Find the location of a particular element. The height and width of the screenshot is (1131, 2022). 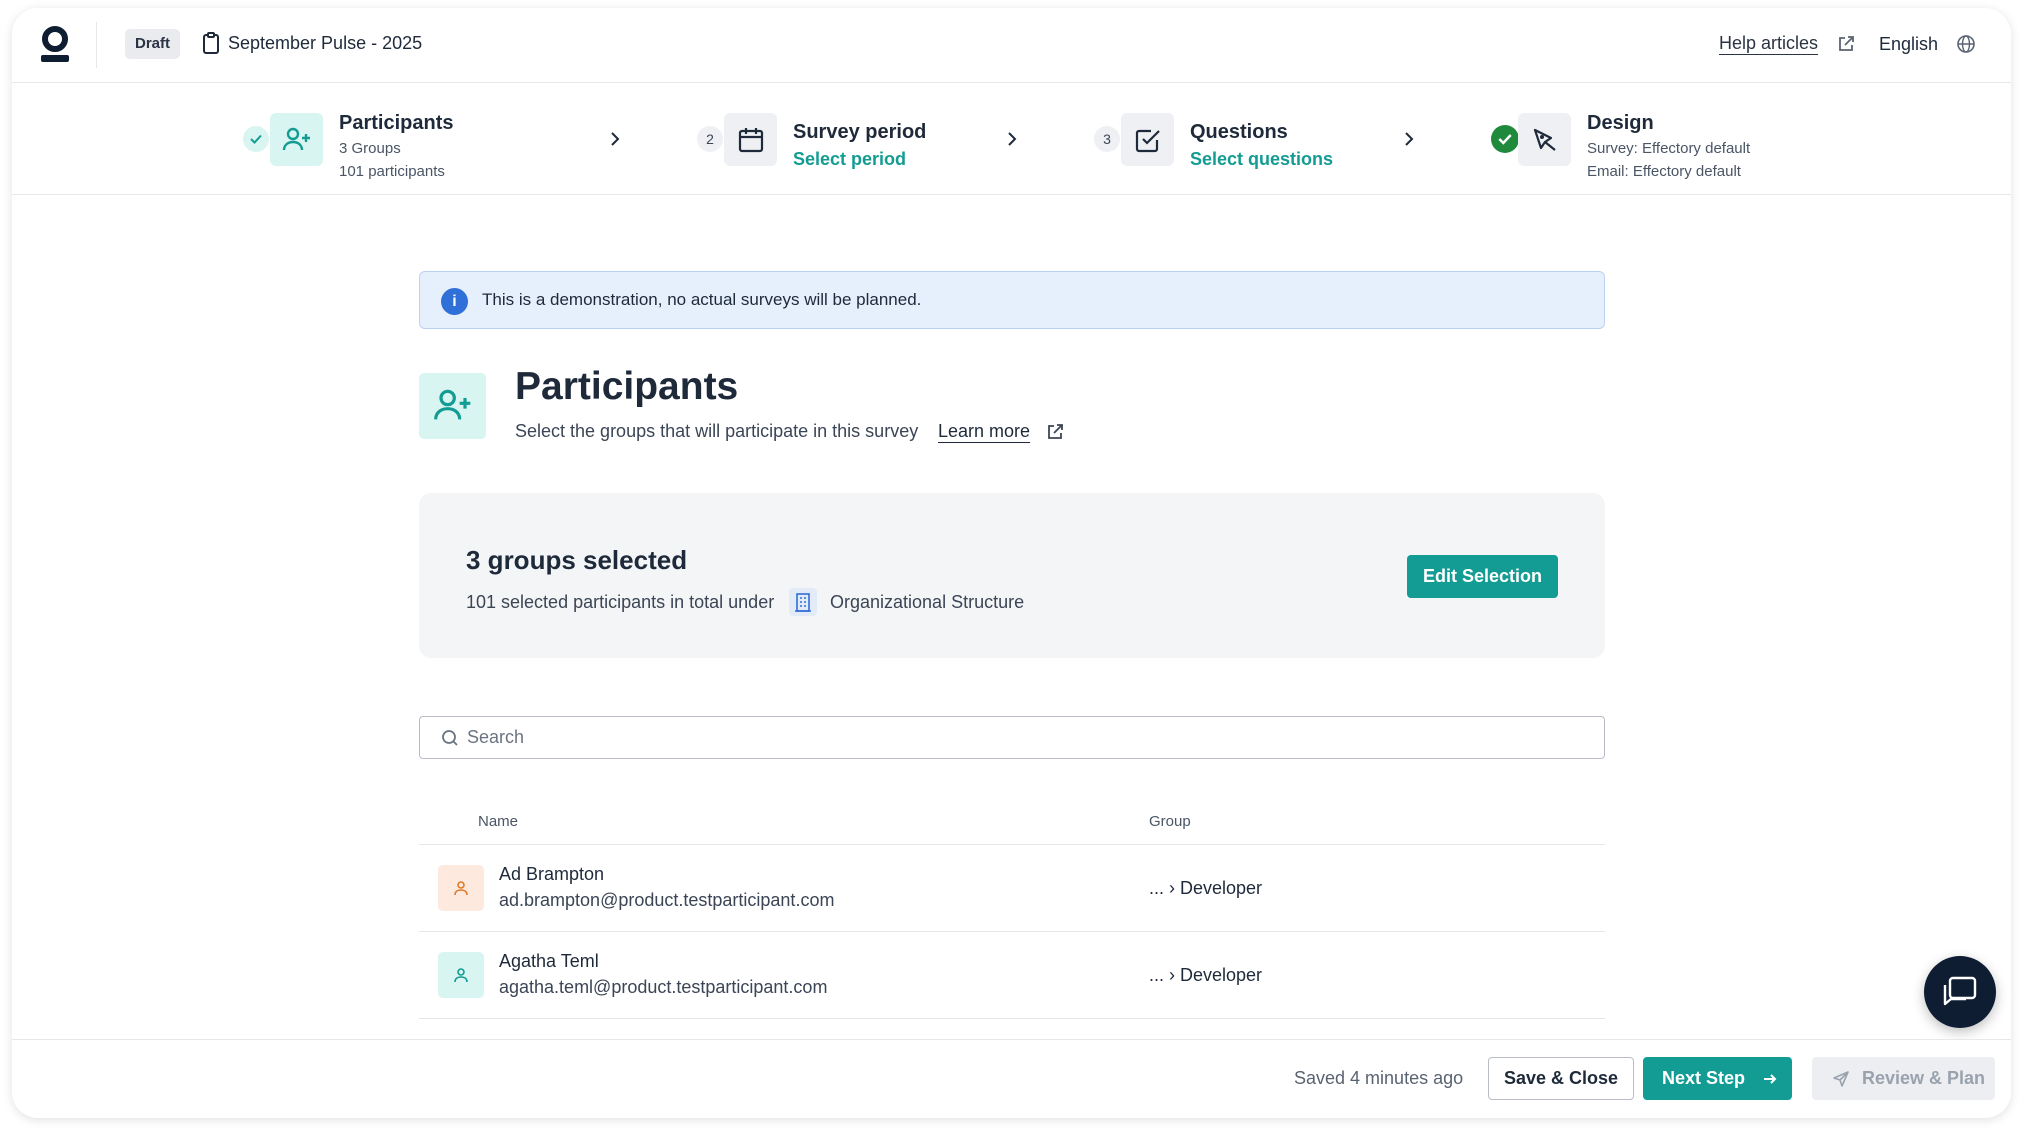

participant-email: agatha.teml@product.testparticipant.com is located at coordinates (663, 987).